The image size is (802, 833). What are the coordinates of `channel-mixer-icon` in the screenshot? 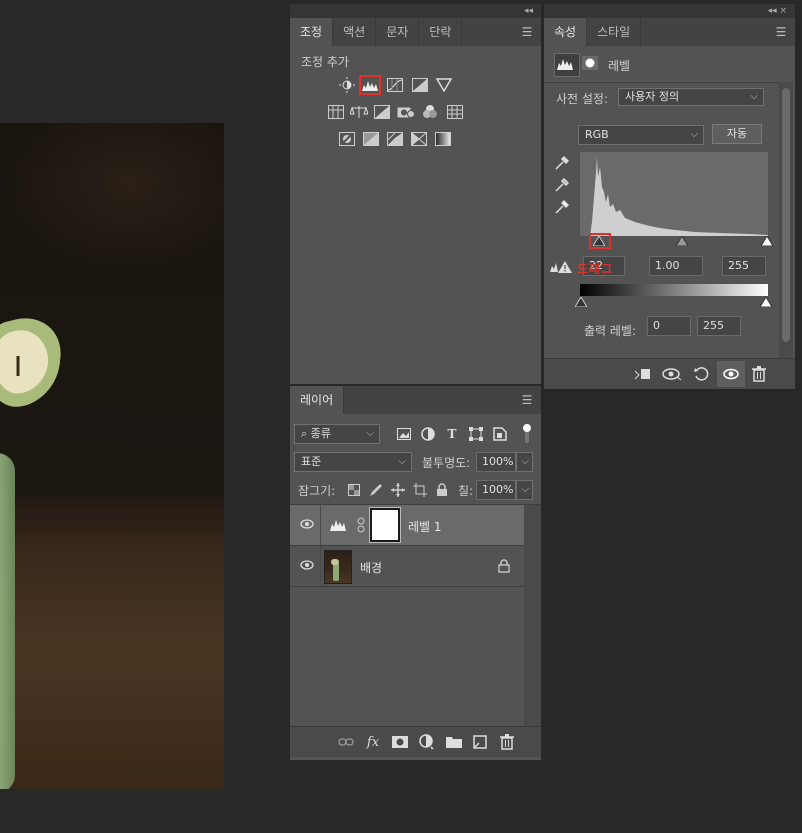 It's located at (430, 112).